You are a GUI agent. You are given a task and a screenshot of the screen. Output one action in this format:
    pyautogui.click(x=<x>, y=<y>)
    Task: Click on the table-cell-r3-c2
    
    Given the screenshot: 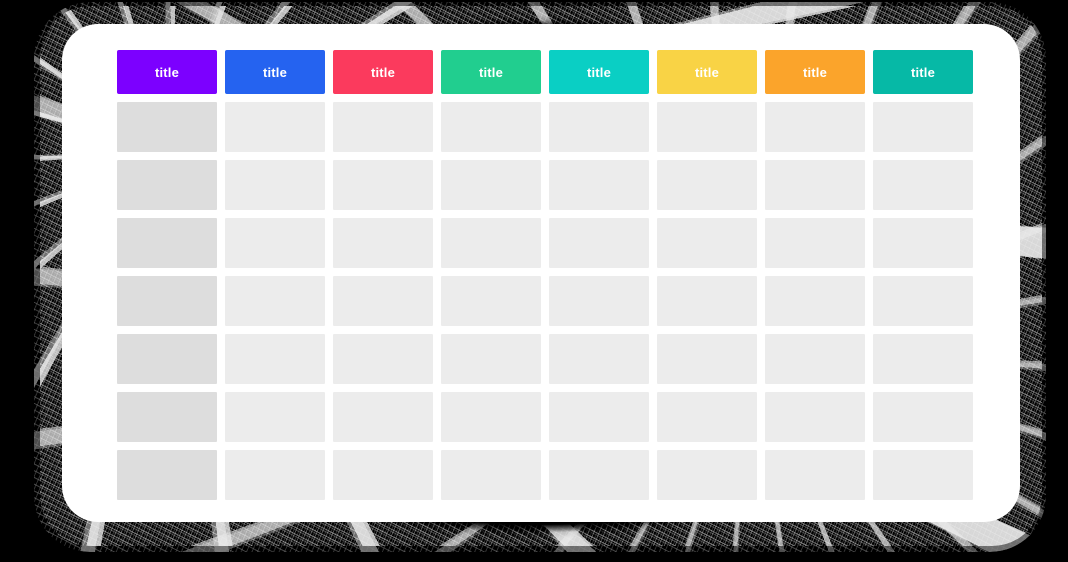 What is the action you would take?
    pyautogui.click(x=275, y=243)
    